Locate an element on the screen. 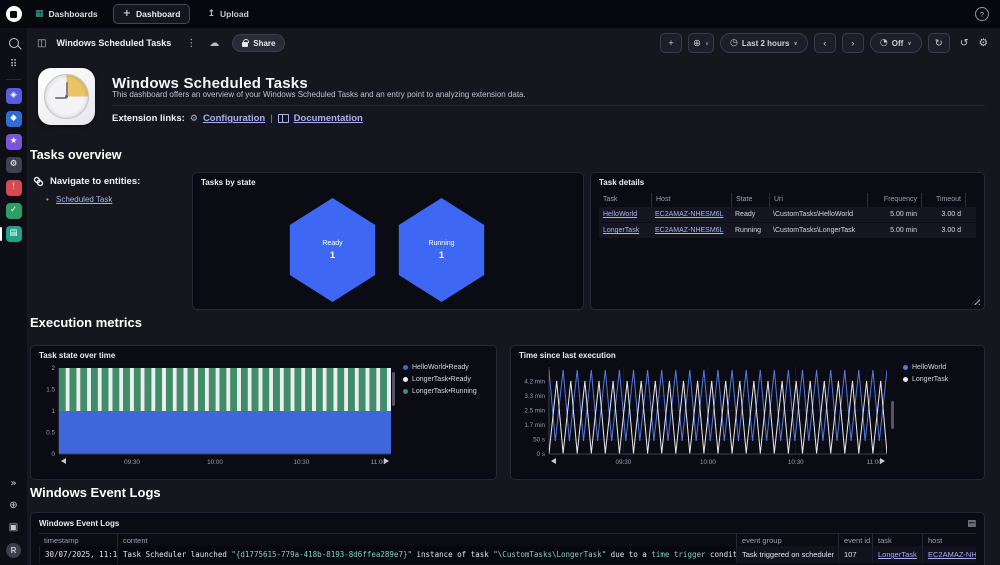 This screenshot has height=565, width=1000. settings-gear-icon: ⚙ is located at coordinates (983, 43).